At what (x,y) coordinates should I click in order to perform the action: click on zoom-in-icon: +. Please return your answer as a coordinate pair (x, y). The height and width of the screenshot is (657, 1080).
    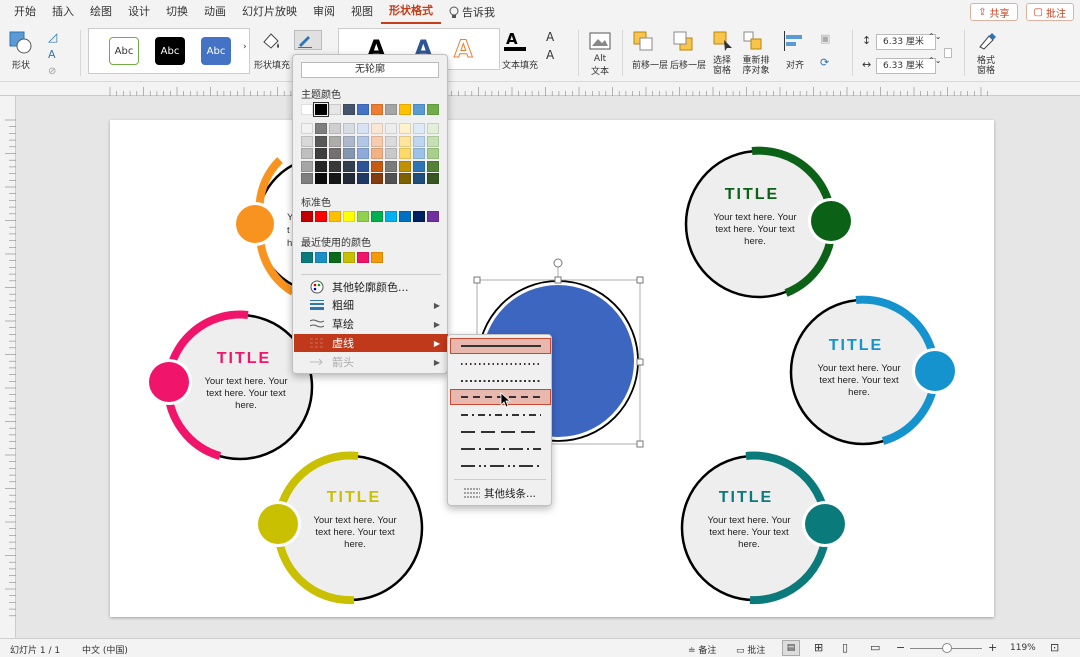
    Looking at the image, I should click on (992, 647).